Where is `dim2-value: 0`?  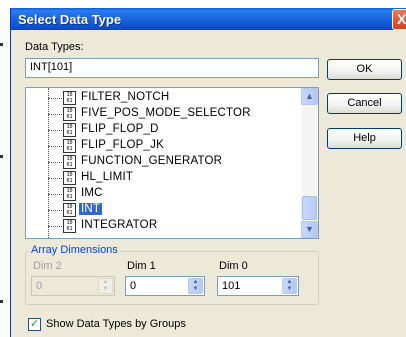 dim2-value: 0 is located at coordinates (39, 286).